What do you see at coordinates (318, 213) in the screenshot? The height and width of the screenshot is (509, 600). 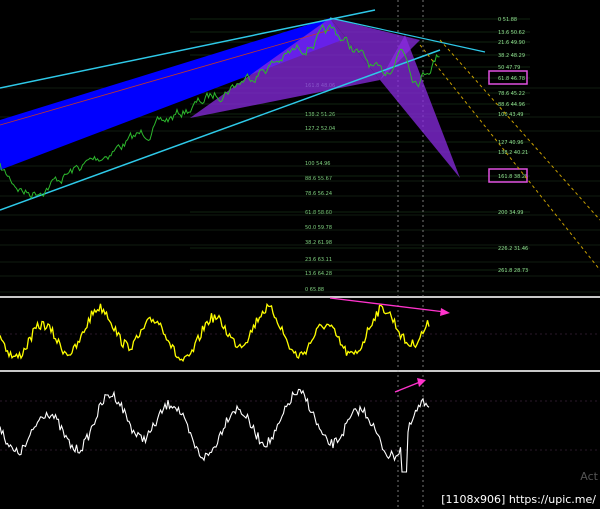 I see `fib-level-label: 61.8 58.60` at bounding box center [318, 213].